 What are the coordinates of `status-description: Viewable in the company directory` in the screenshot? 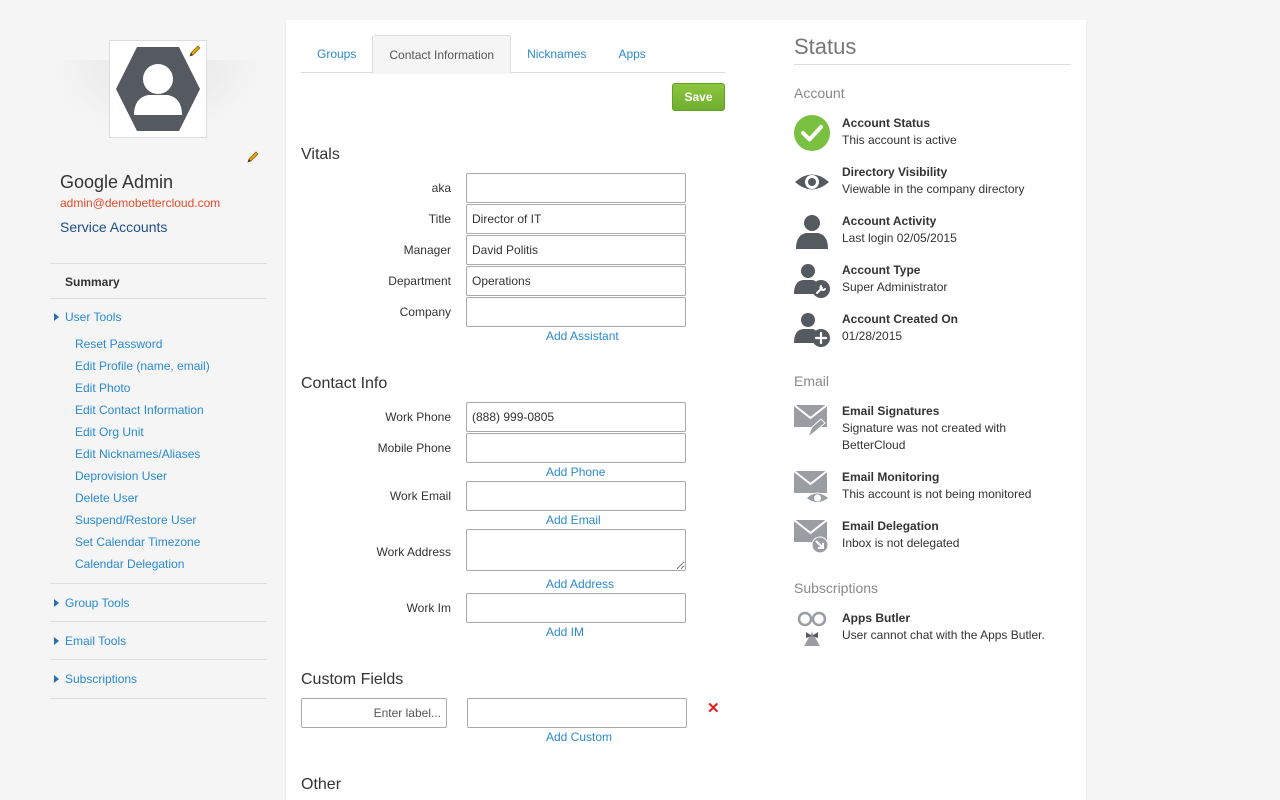 It's located at (933, 189).